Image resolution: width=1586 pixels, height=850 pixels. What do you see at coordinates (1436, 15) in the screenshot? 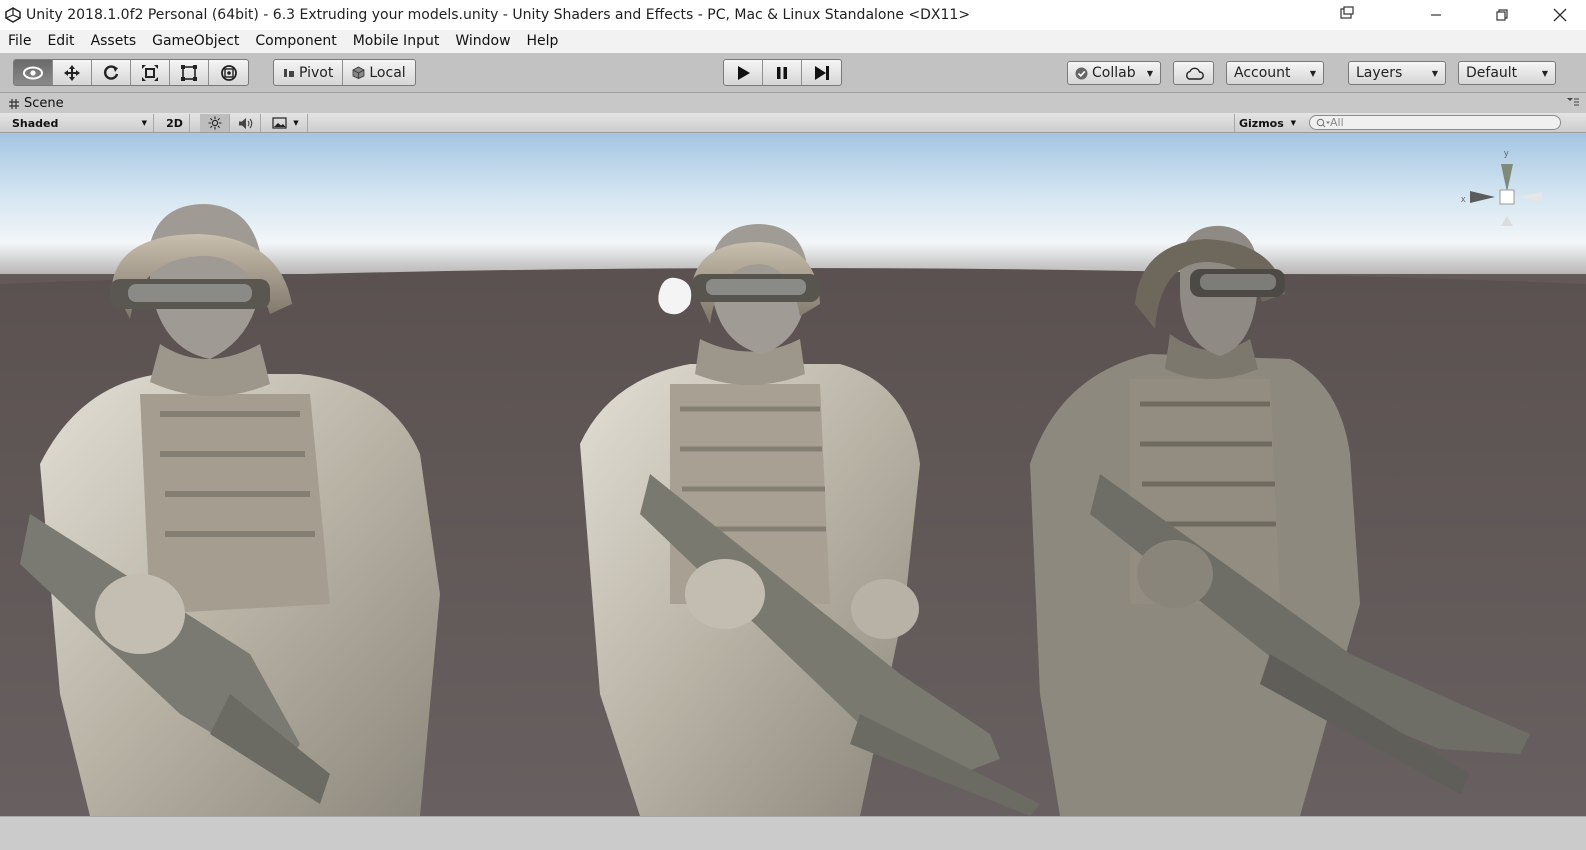
I see `minimize-icon` at bounding box center [1436, 15].